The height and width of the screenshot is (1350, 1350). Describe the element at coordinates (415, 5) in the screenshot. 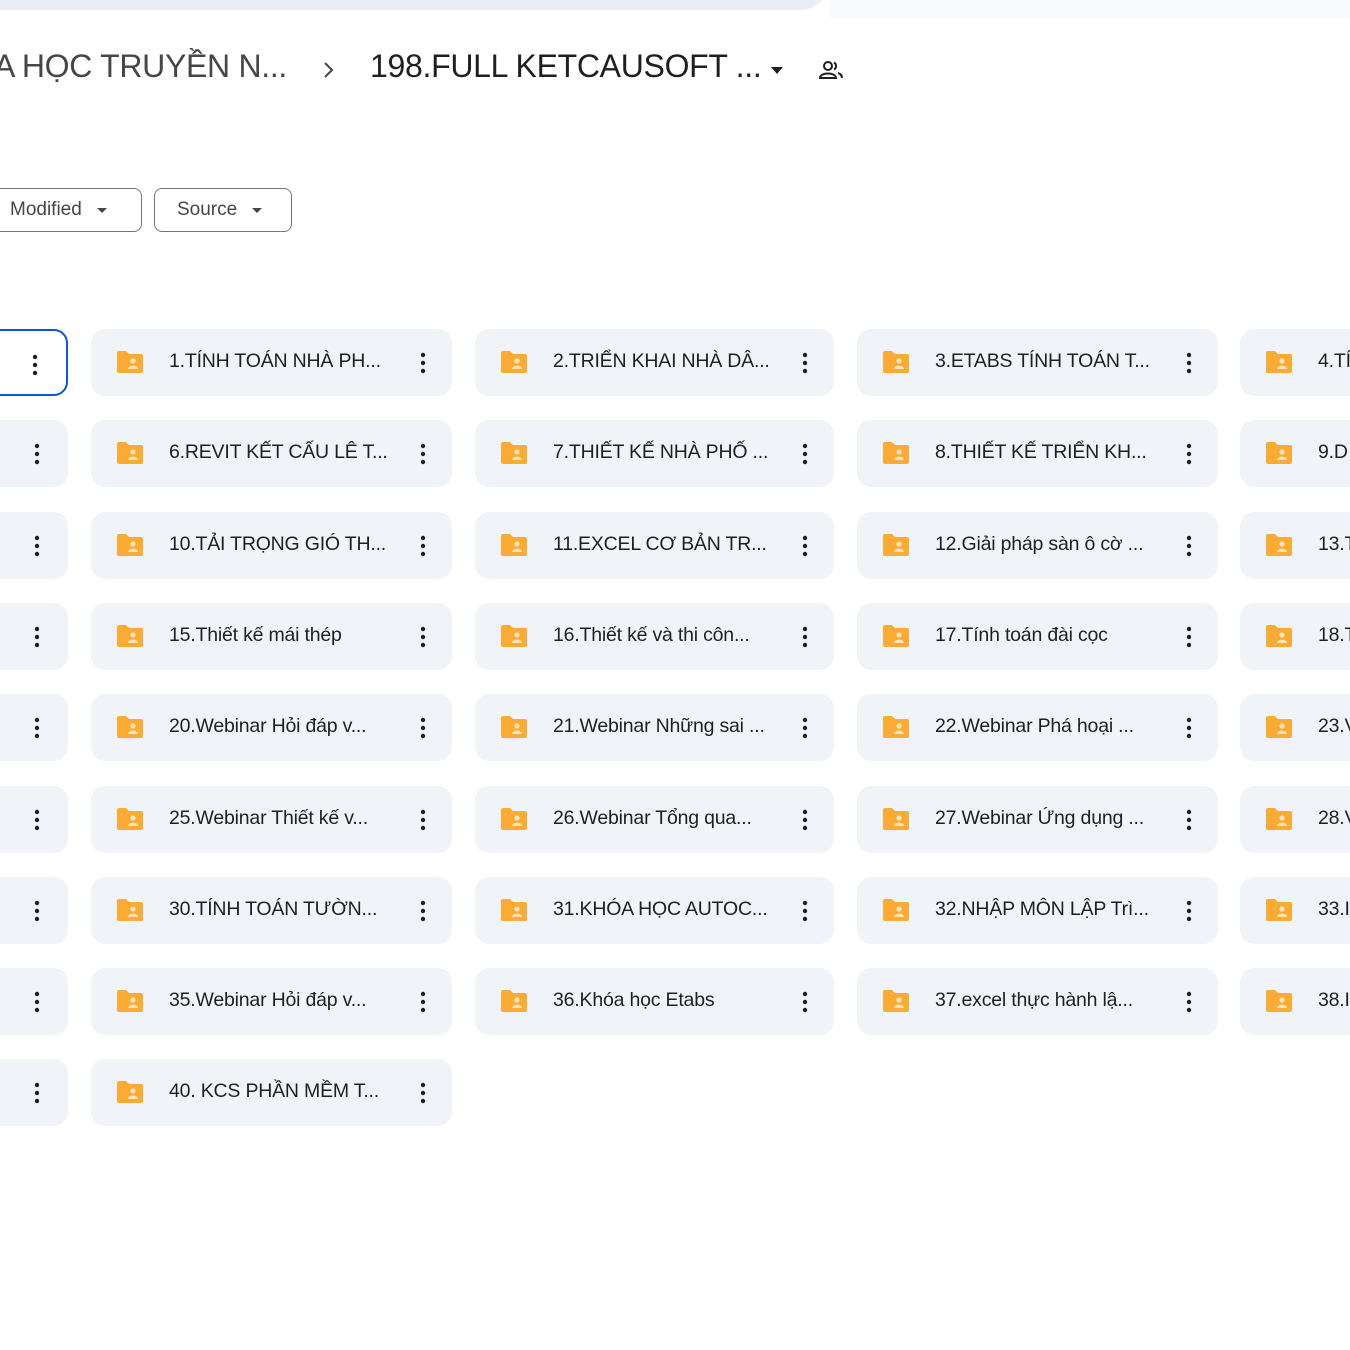

I see `search-bar` at that location.